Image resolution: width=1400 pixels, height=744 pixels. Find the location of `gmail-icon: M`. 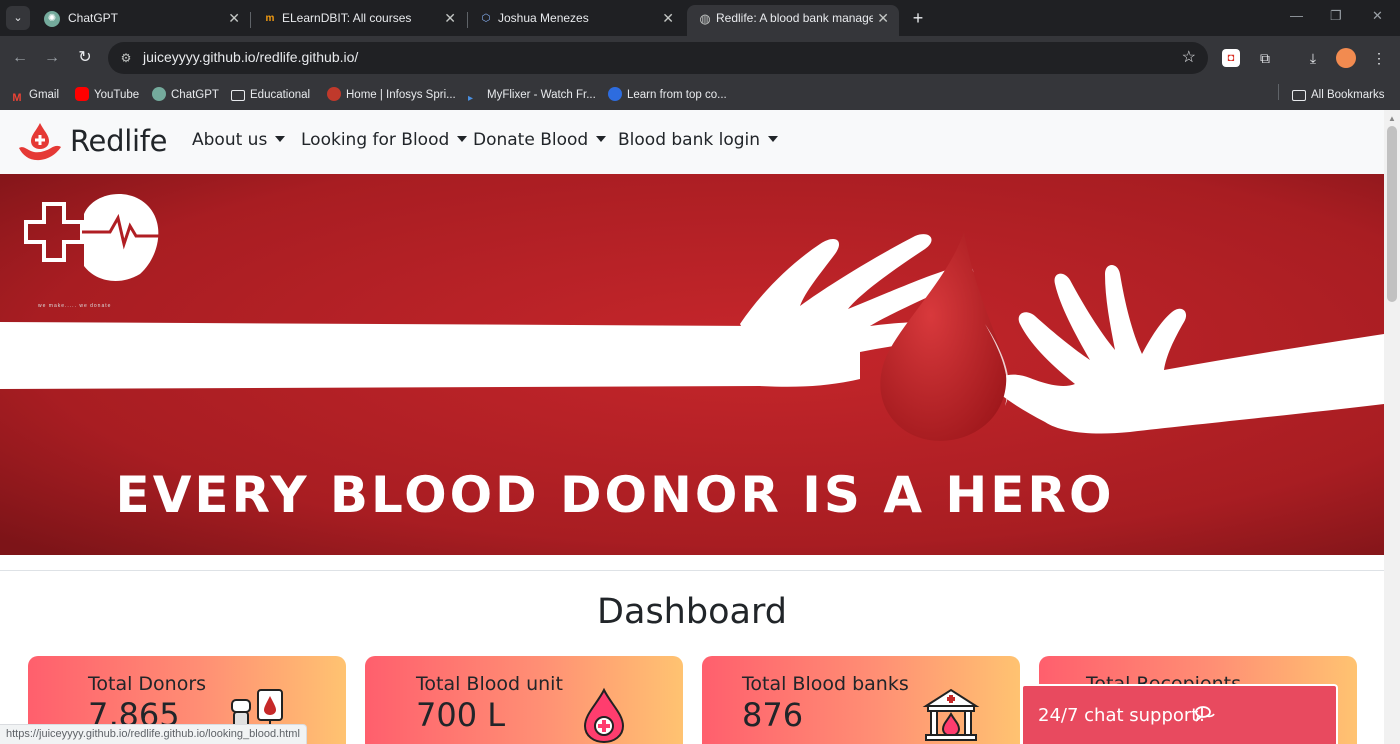

gmail-icon: M is located at coordinates (17, 98).